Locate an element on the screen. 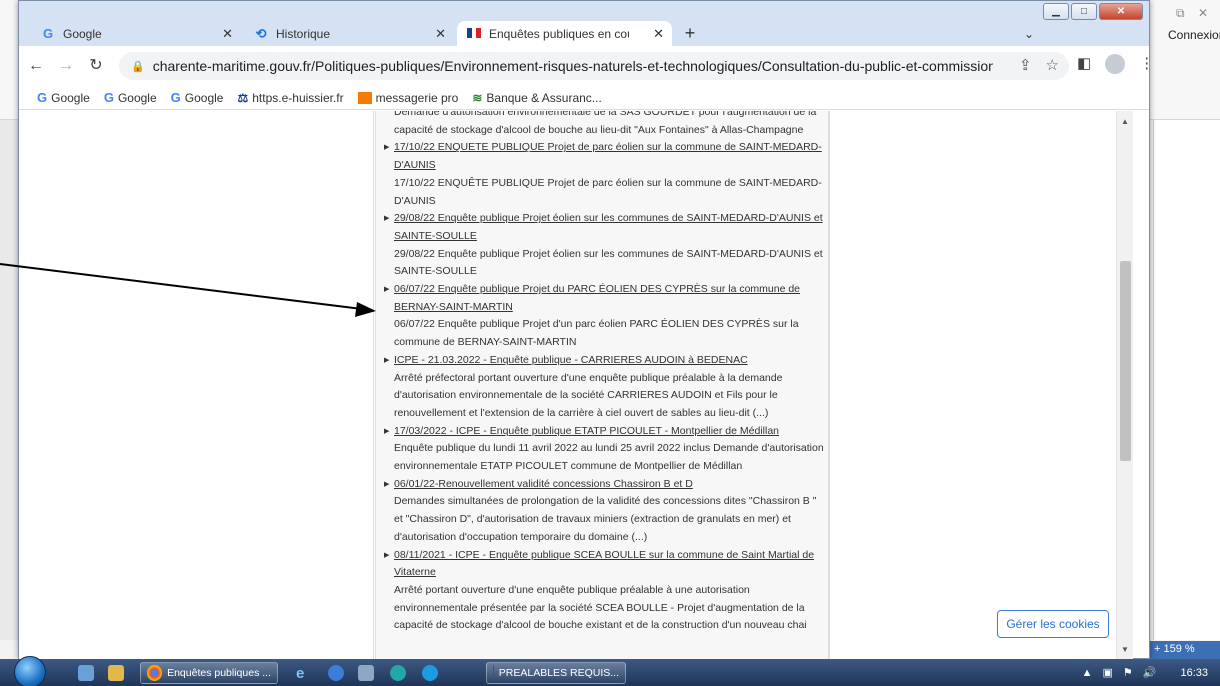  explorer-icon is located at coordinates (116, 673).